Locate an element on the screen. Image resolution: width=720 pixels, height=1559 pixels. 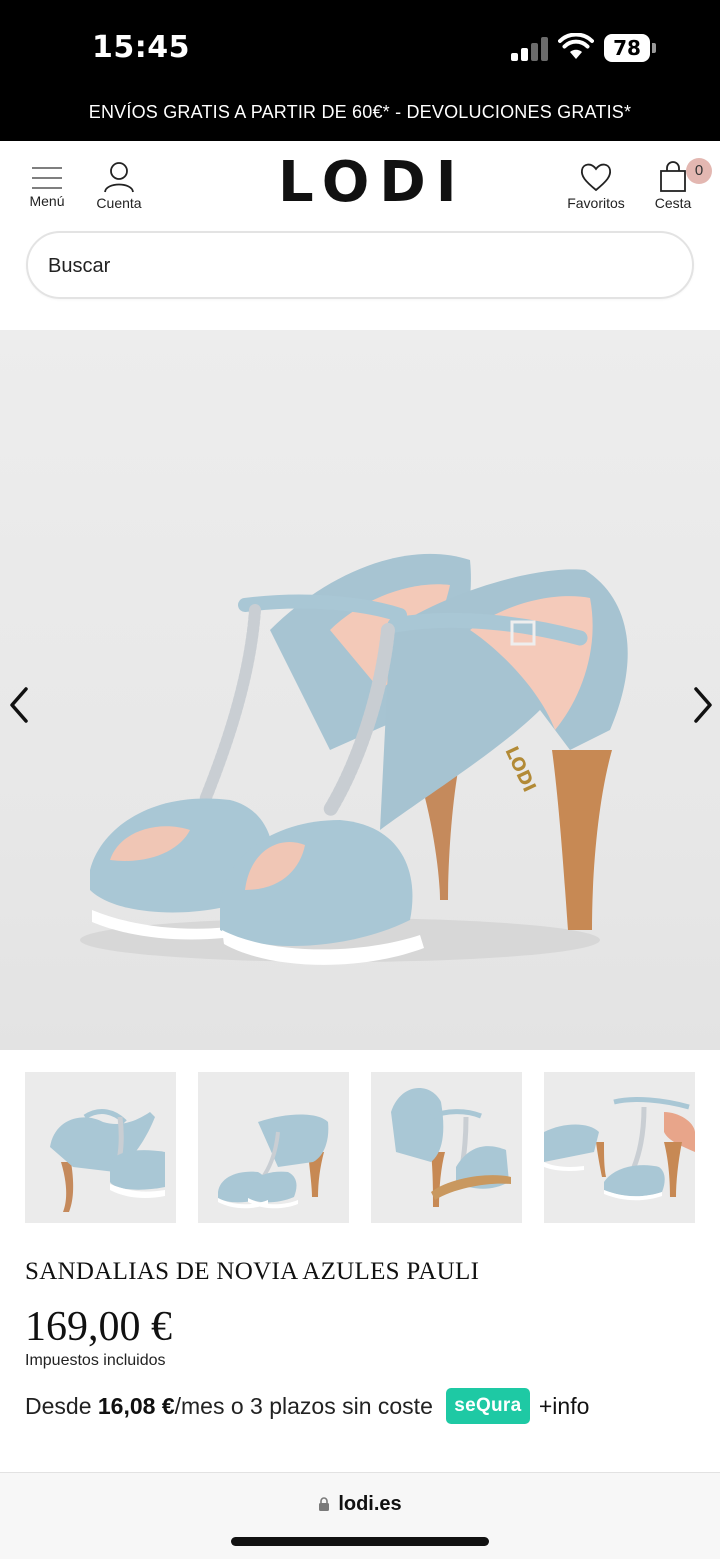
battery-tip is located at coordinates (654, 48).